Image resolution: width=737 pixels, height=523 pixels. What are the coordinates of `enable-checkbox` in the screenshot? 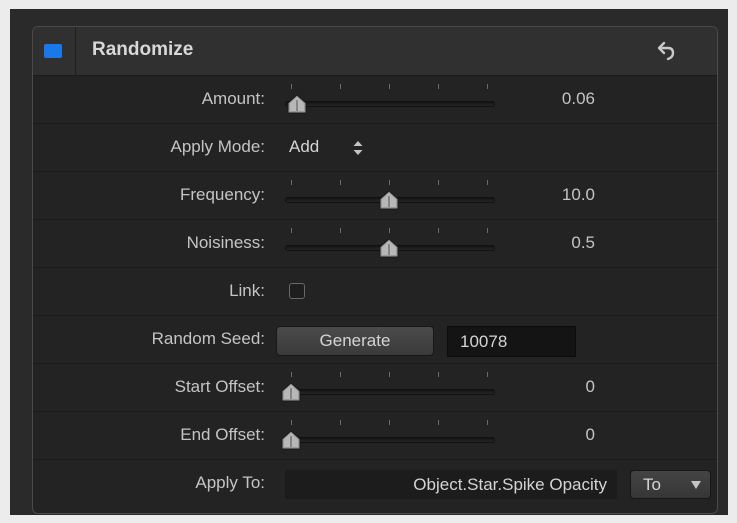 It's located at (53, 51).